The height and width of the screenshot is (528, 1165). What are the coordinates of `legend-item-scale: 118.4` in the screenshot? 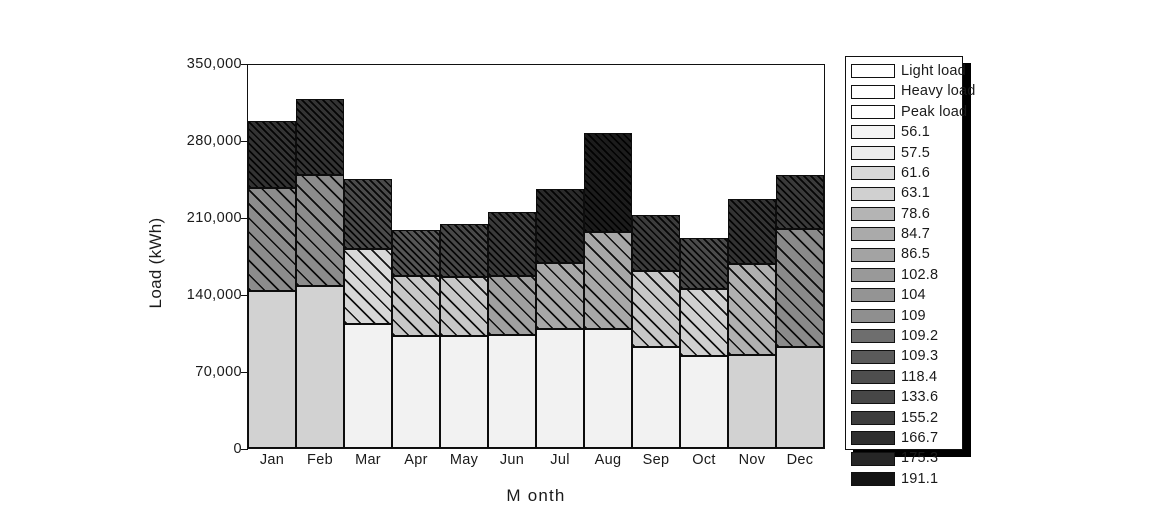 It's located at (906, 377).